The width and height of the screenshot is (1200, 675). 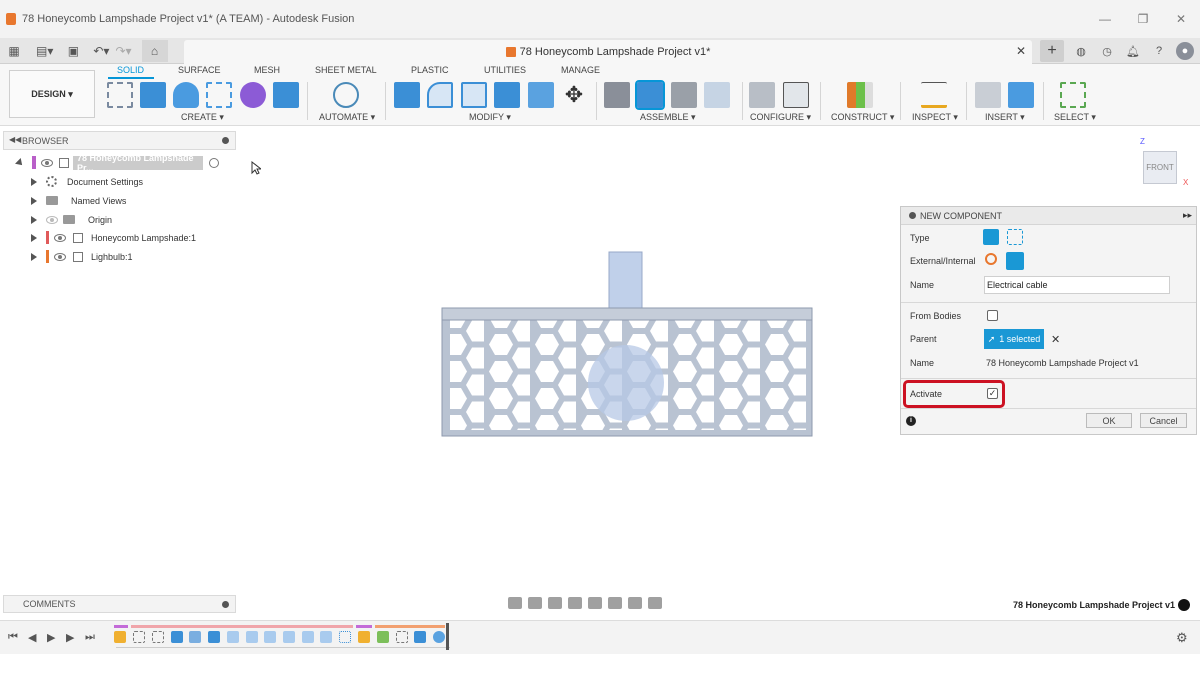 I want to click on collapse-panel-icon: ◀◀, so click(x=15, y=139).